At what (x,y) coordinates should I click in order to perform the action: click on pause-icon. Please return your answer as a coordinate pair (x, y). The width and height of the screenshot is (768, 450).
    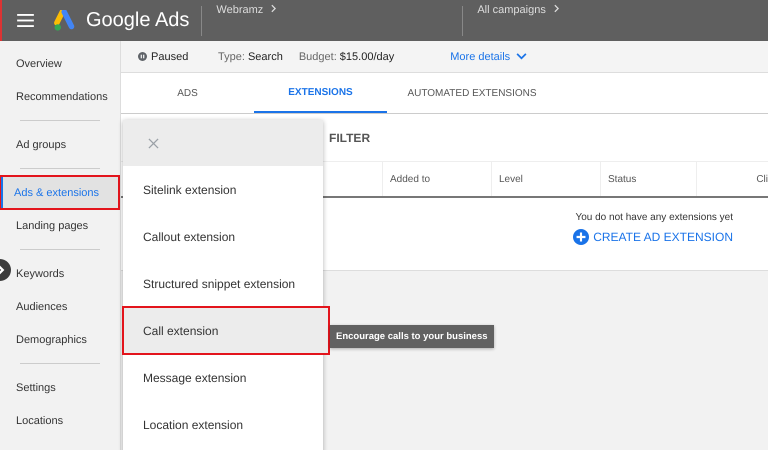
    Looking at the image, I should click on (142, 56).